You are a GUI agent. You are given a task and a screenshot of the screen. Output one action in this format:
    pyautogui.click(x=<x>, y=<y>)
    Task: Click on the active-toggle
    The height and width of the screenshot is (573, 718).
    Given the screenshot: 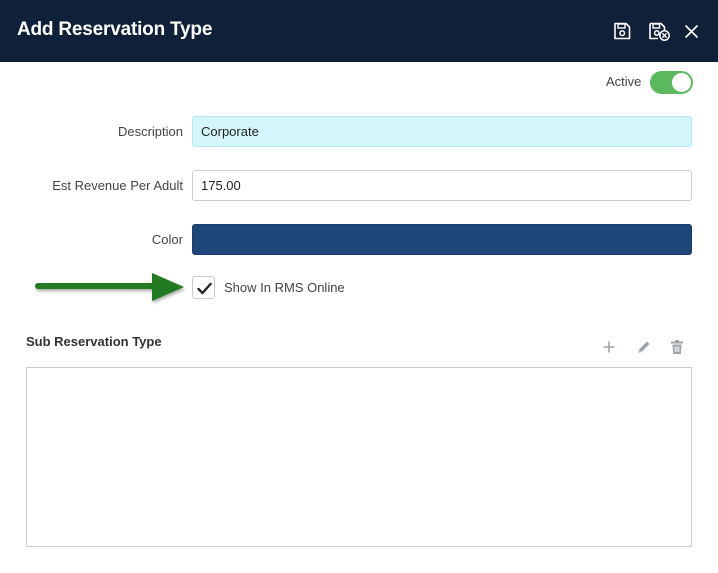 What is the action you would take?
    pyautogui.click(x=671, y=82)
    